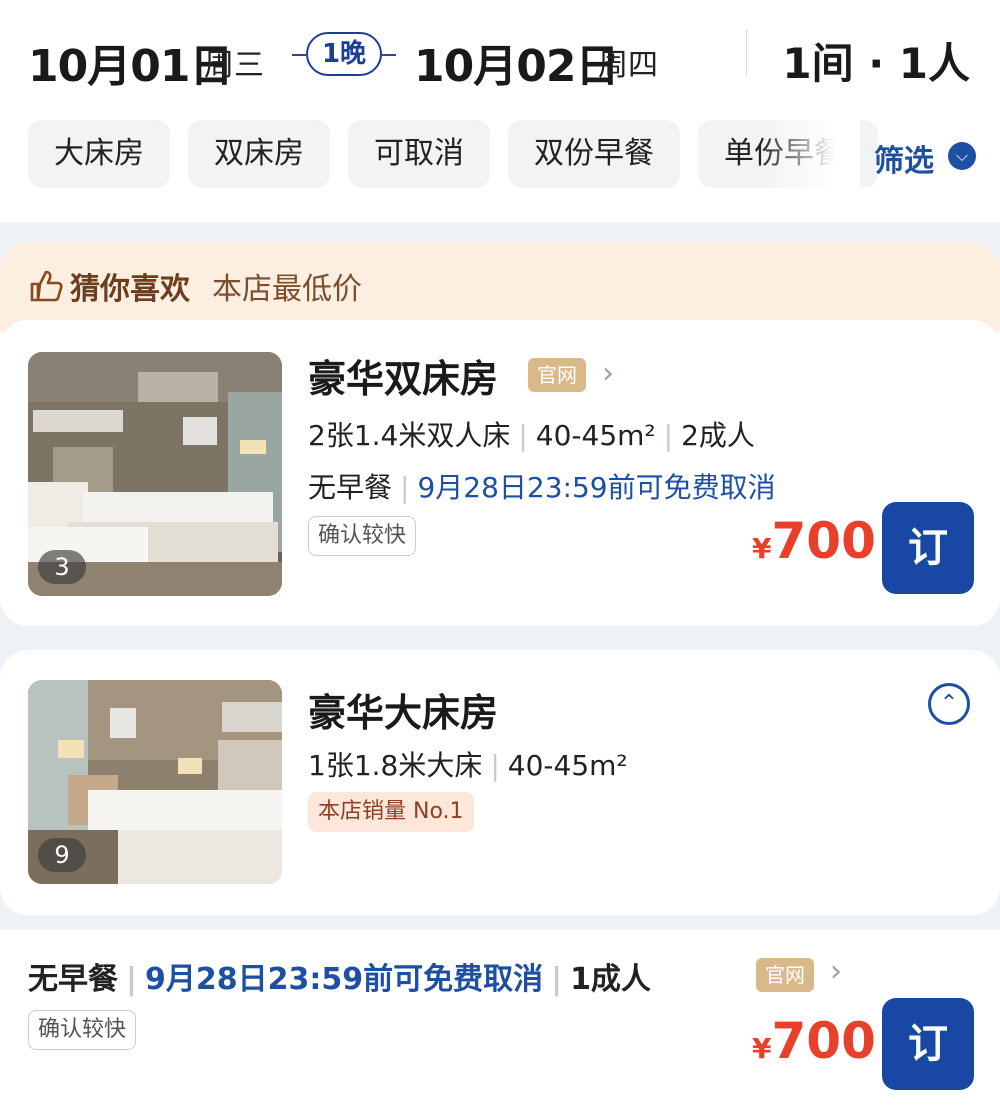 This screenshot has height=1107, width=1000. I want to click on room1-area: 40-45m², so click(595, 435).